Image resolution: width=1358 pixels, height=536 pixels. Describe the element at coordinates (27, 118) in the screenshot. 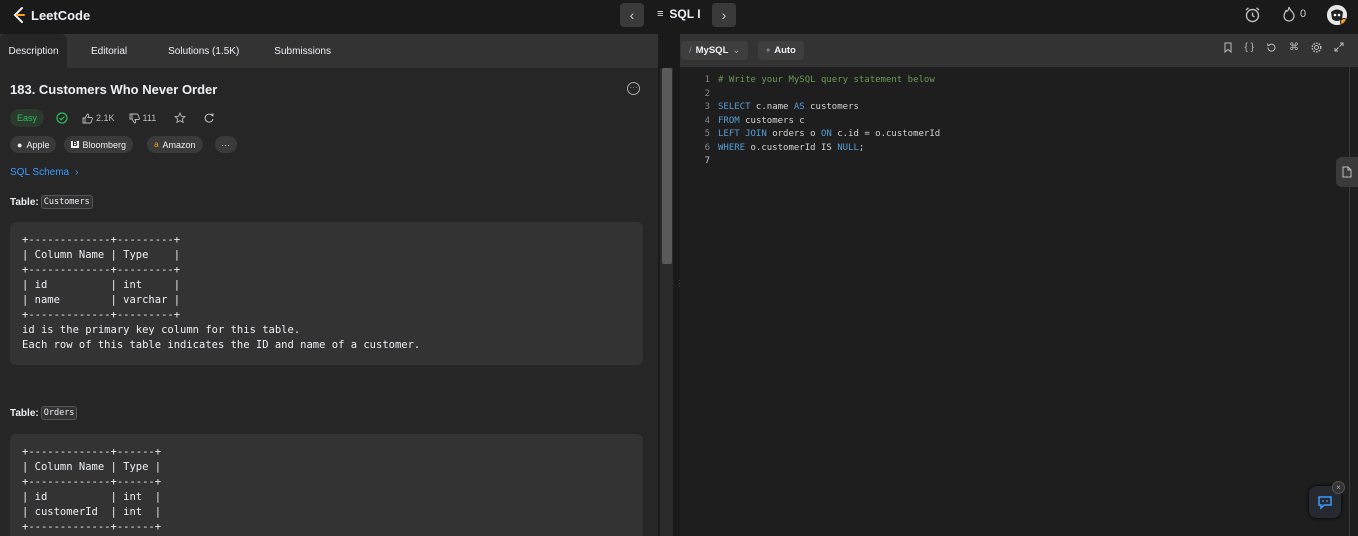

I see `difficulty-badge: Easy` at that location.